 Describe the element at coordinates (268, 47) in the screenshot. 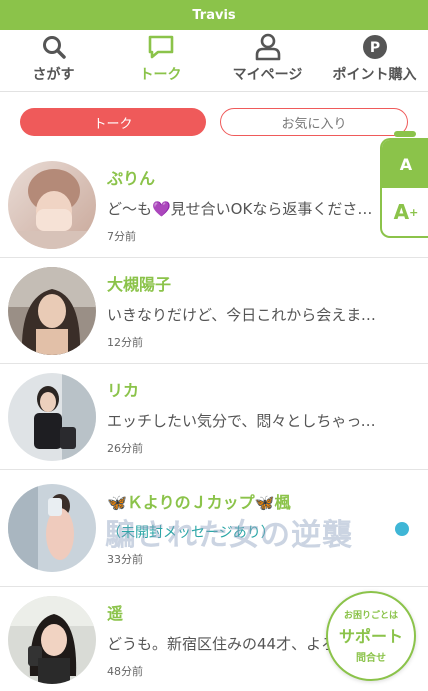

I see `person-icon` at that location.